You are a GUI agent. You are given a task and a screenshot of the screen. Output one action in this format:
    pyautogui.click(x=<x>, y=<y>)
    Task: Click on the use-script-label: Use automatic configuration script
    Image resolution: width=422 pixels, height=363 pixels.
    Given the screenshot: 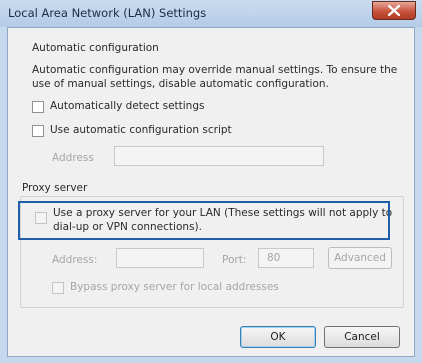 What is the action you would take?
    pyautogui.click(x=141, y=130)
    